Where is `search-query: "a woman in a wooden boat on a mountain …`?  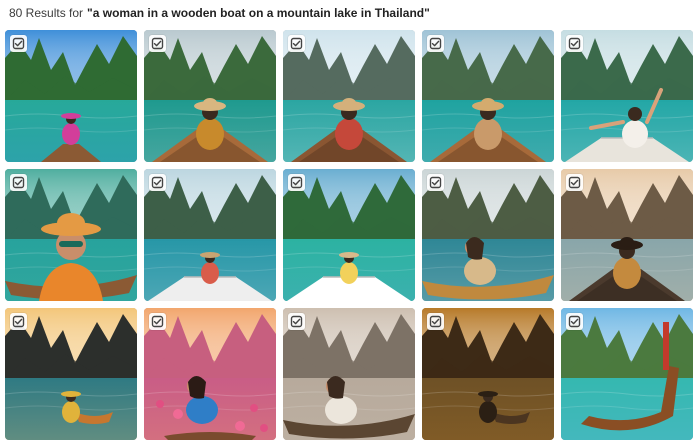 search-query: "a woman in a wooden boat on a mountain … is located at coordinates (258, 13).